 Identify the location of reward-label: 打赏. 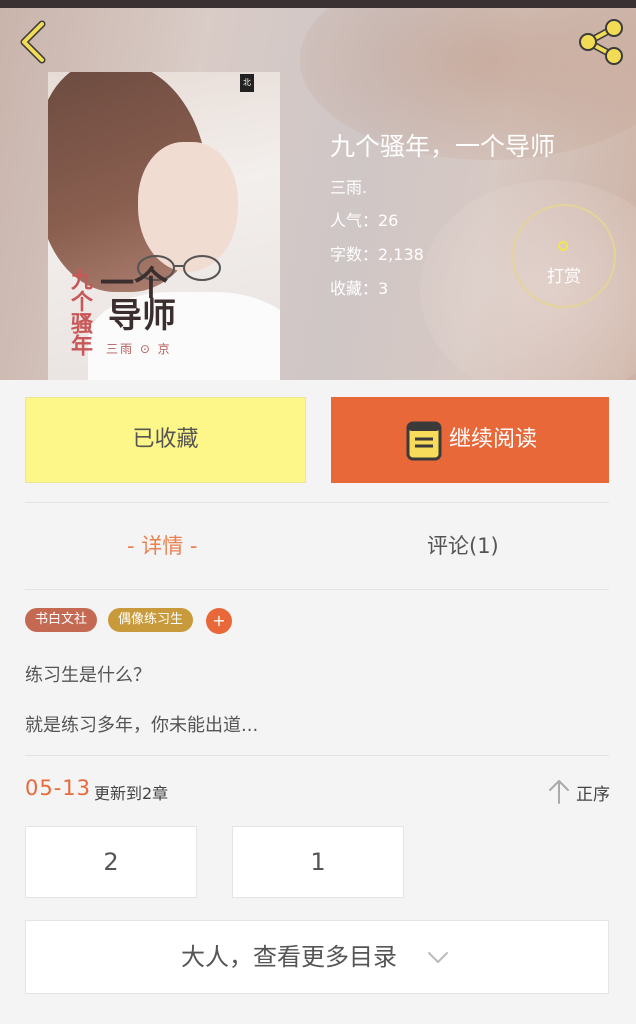
(564, 277).